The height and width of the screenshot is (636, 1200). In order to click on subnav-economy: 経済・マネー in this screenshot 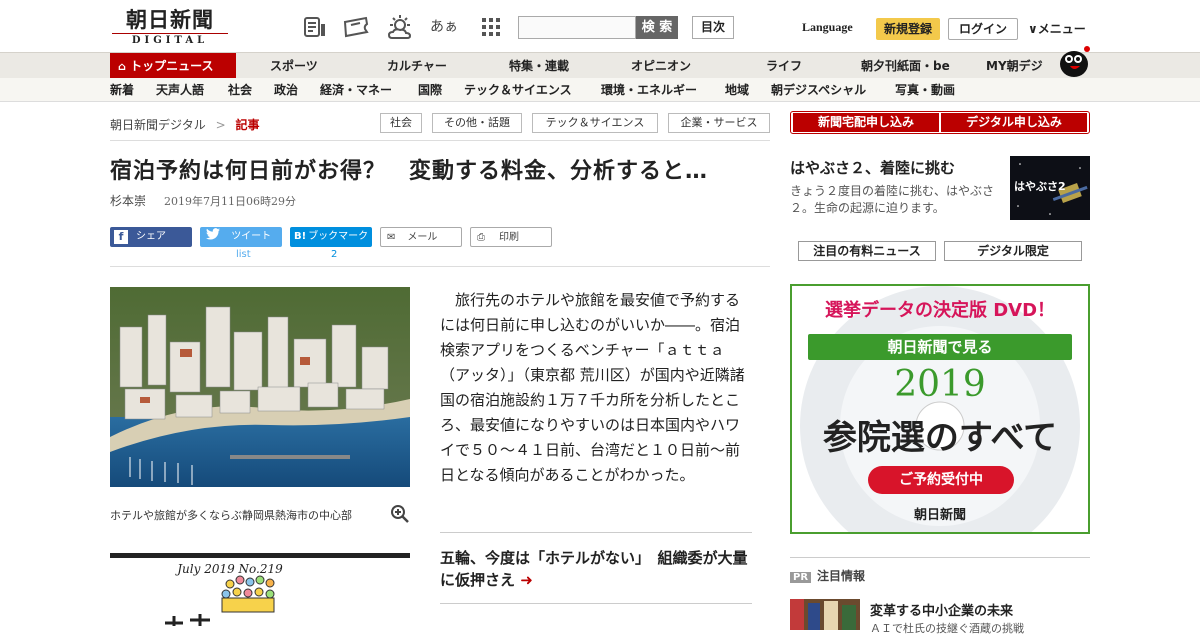, I will do `click(356, 90)`.